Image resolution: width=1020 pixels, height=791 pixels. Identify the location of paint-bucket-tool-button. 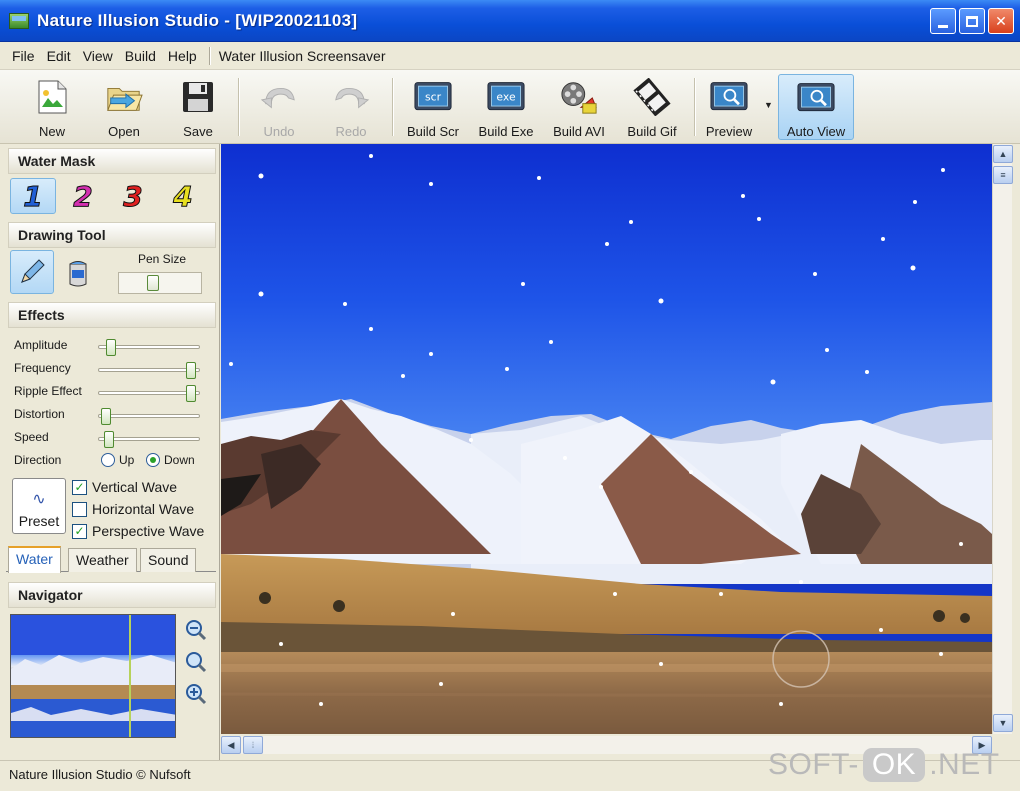
(78, 272).